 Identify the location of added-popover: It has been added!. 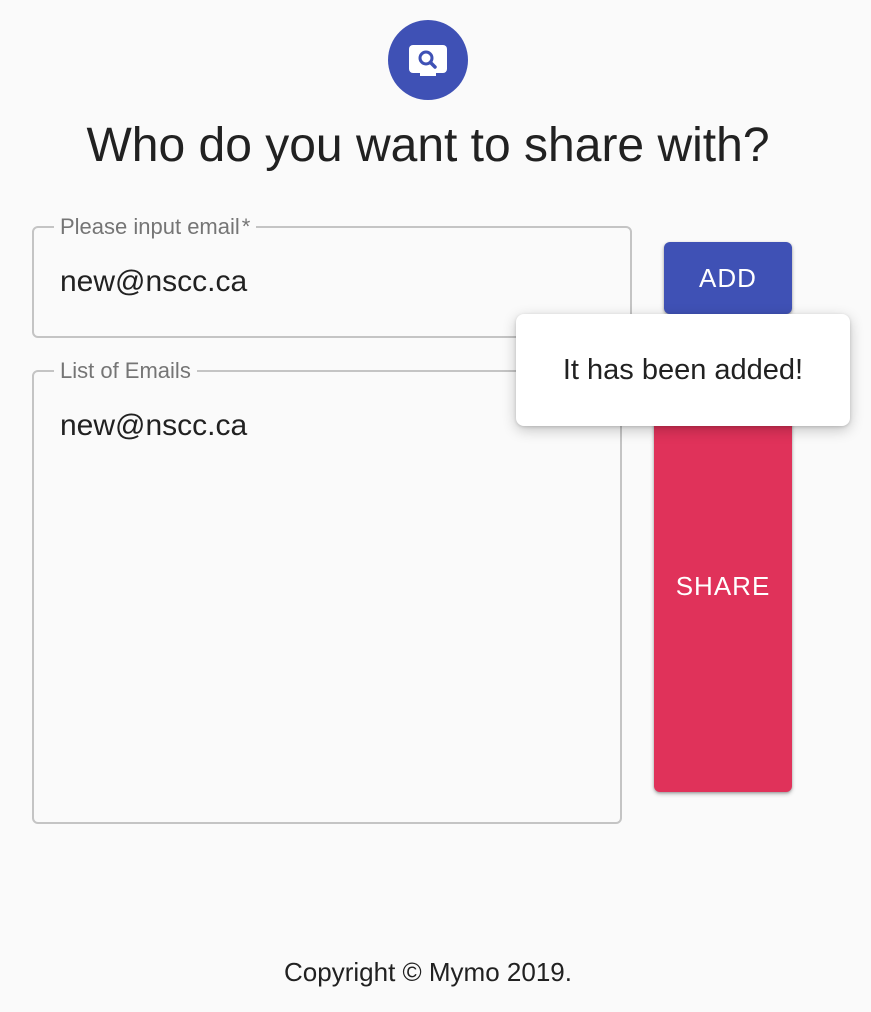
(683, 370).